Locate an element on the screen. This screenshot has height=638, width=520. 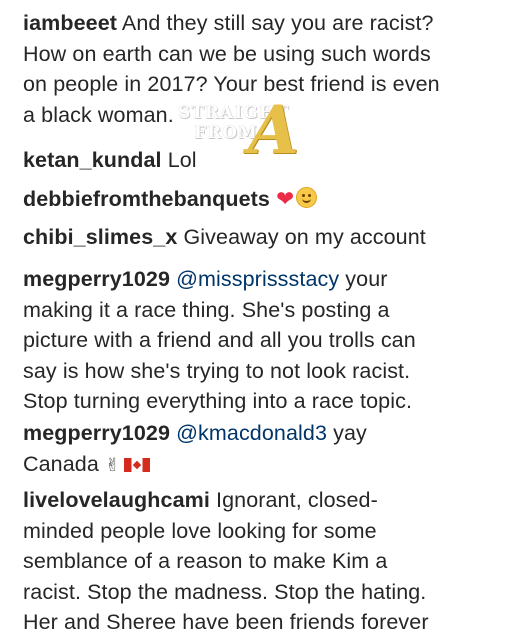
comment-text: How on earth can we be using such words is located at coordinates (227, 53).